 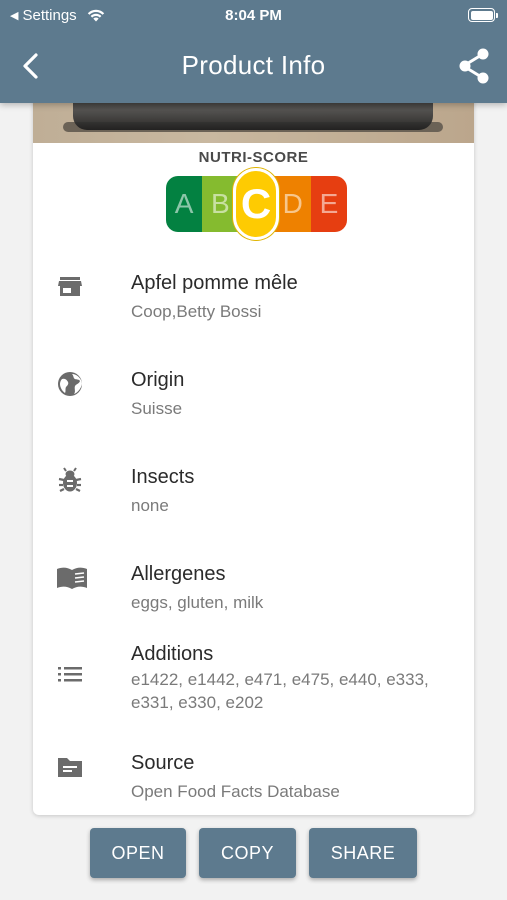 I want to click on insects-value: none, so click(x=150, y=505).